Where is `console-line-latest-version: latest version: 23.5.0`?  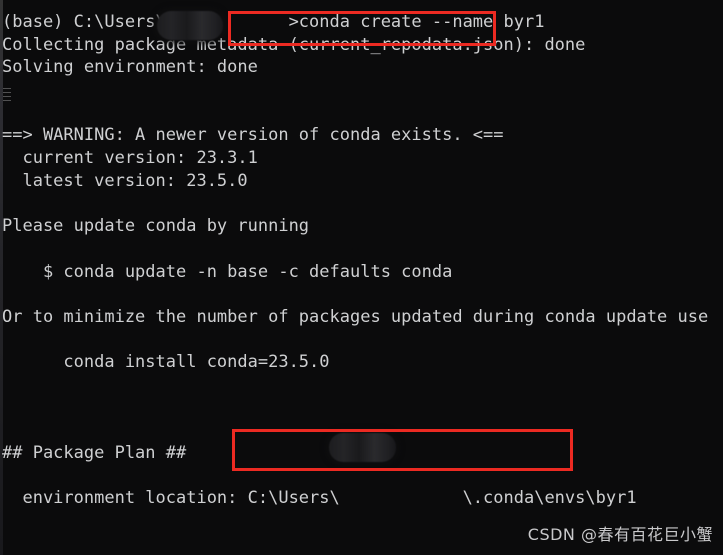
console-line-latest-version: latest version: 23.5.0 is located at coordinates (125, 180).